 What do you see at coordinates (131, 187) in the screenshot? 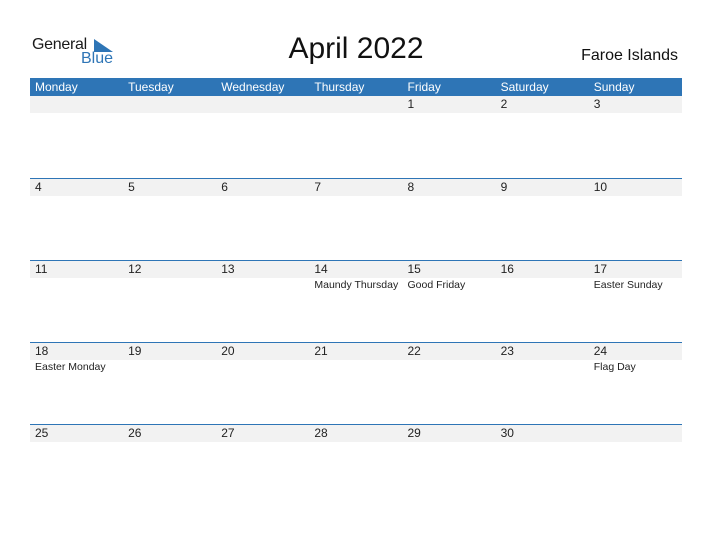
I see `day-number: 5` at bounding box center [131, 187].